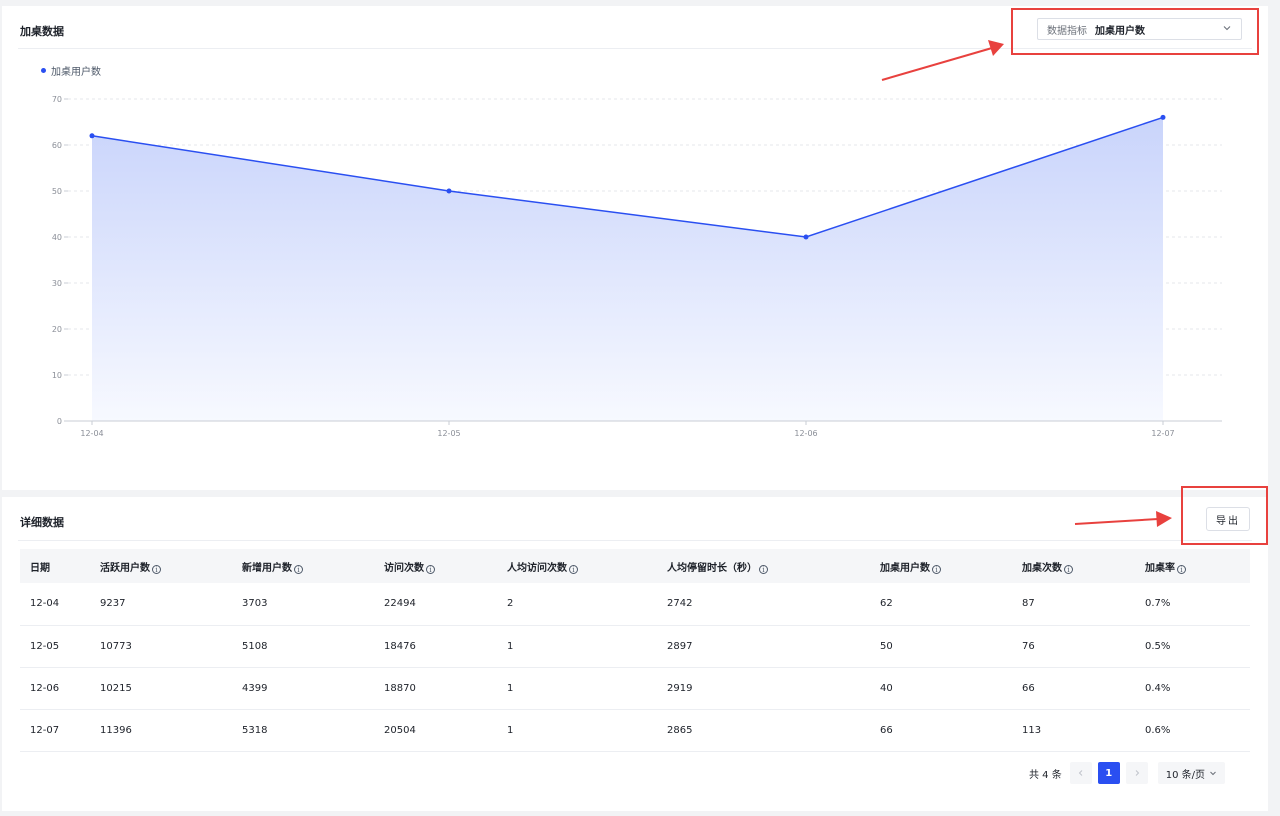 Image resolution: width=1280 pixels, height=816 pixels. I want to click on next-page-button, so click(1136, 773).